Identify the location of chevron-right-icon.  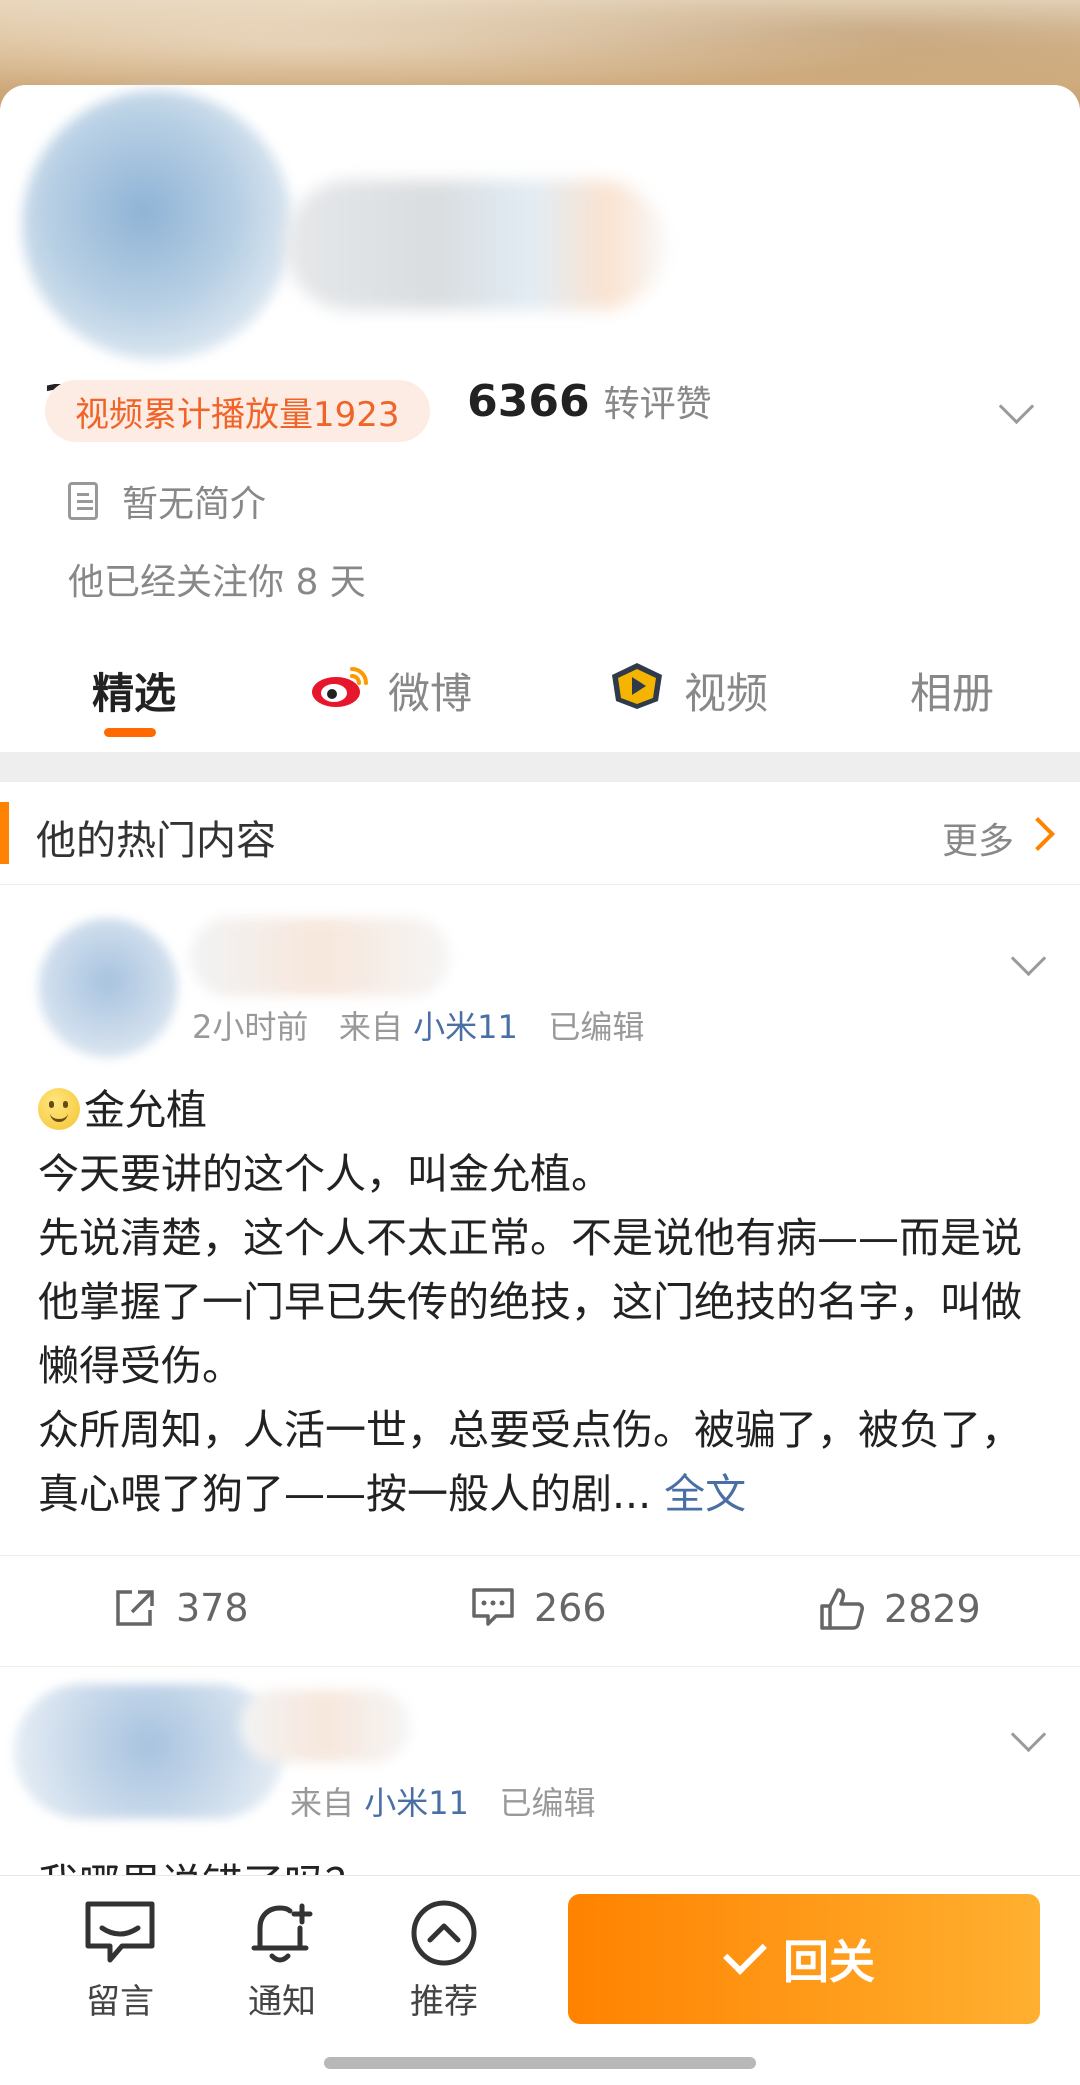
(1038, 834).